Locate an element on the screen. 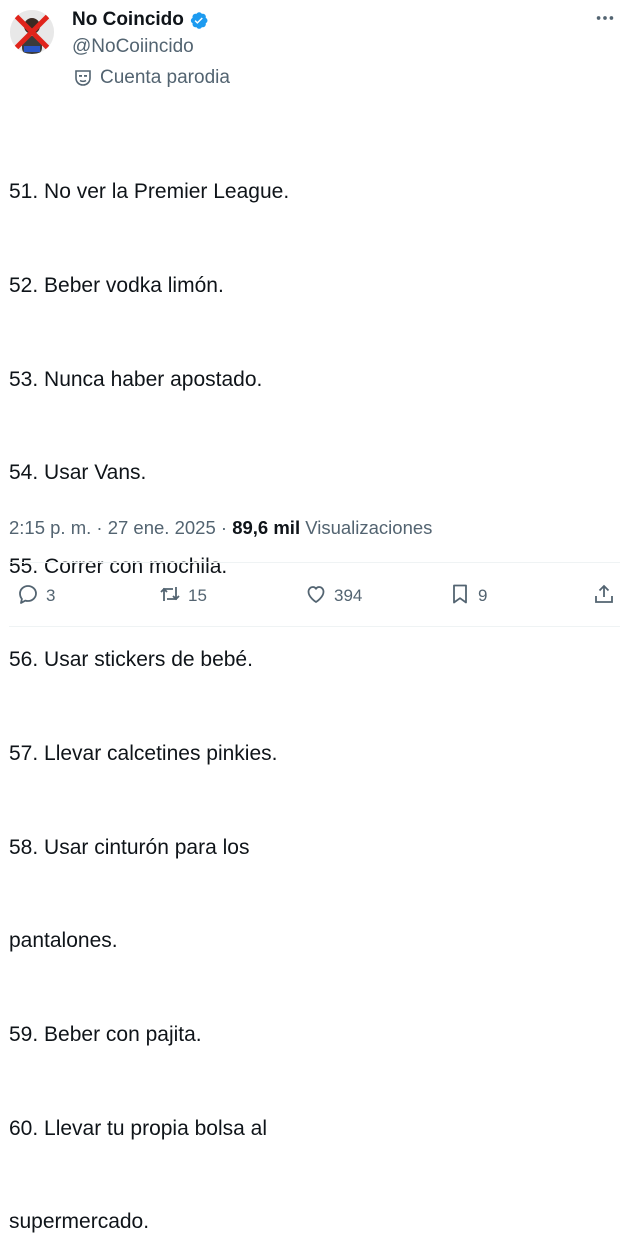 The height and width of the screenshot is (1258, 629). author-handle: @NoCoiincido is located at coordinates (133, 47).